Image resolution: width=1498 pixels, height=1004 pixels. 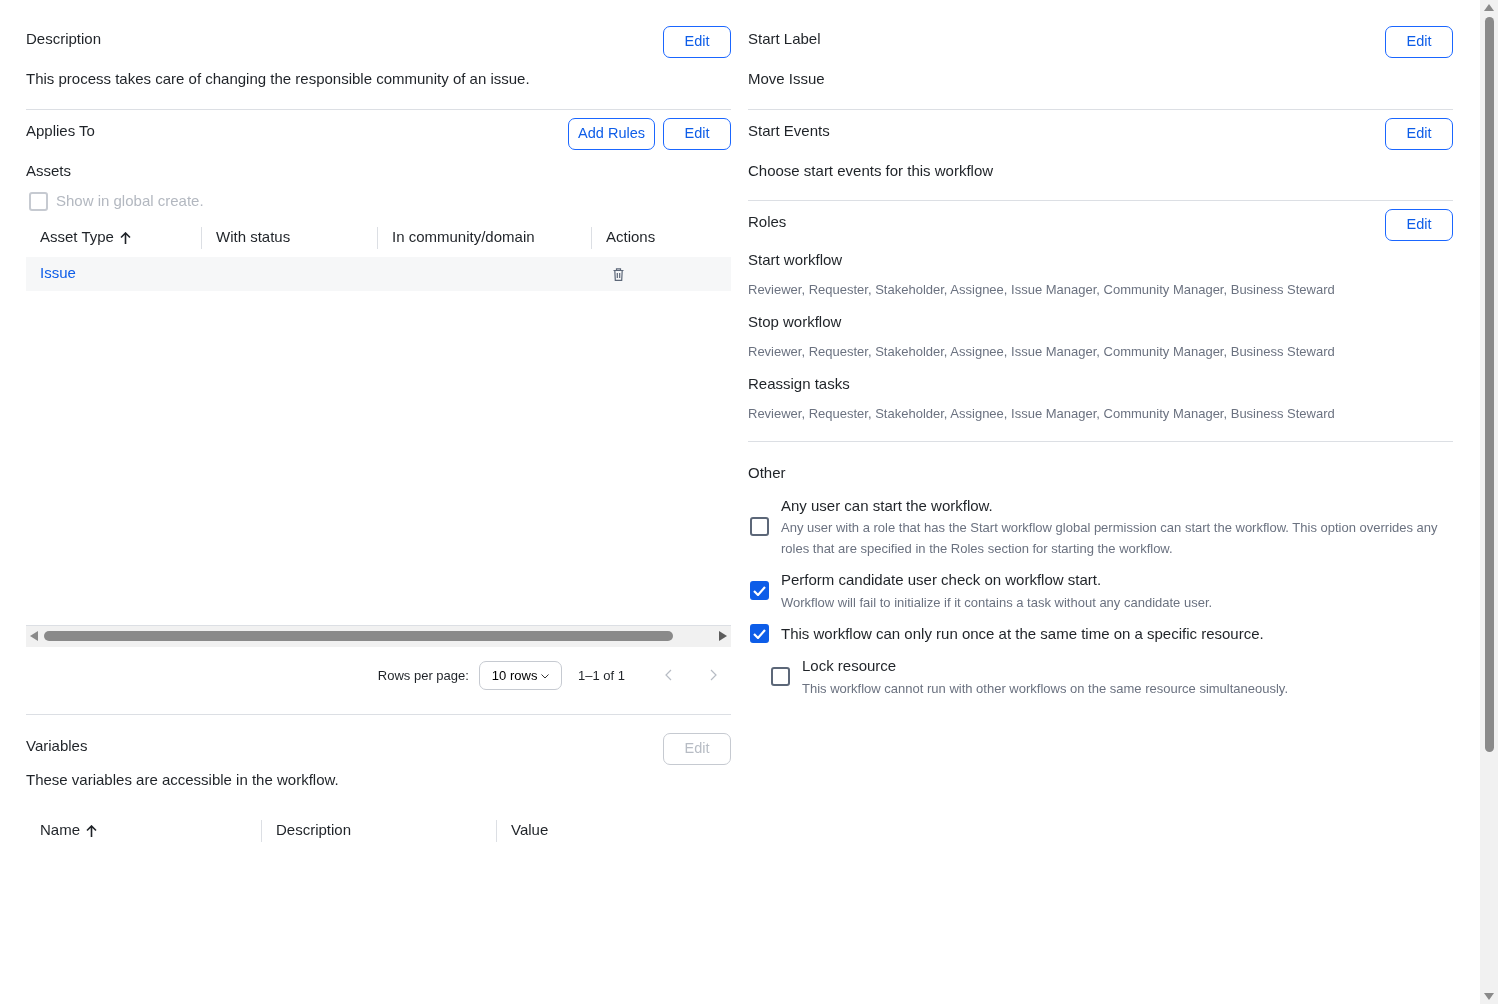 I want to click on option-help: Workflow will fail to initialize if it contains a task without any candidate user., so click(x=997, y=602).